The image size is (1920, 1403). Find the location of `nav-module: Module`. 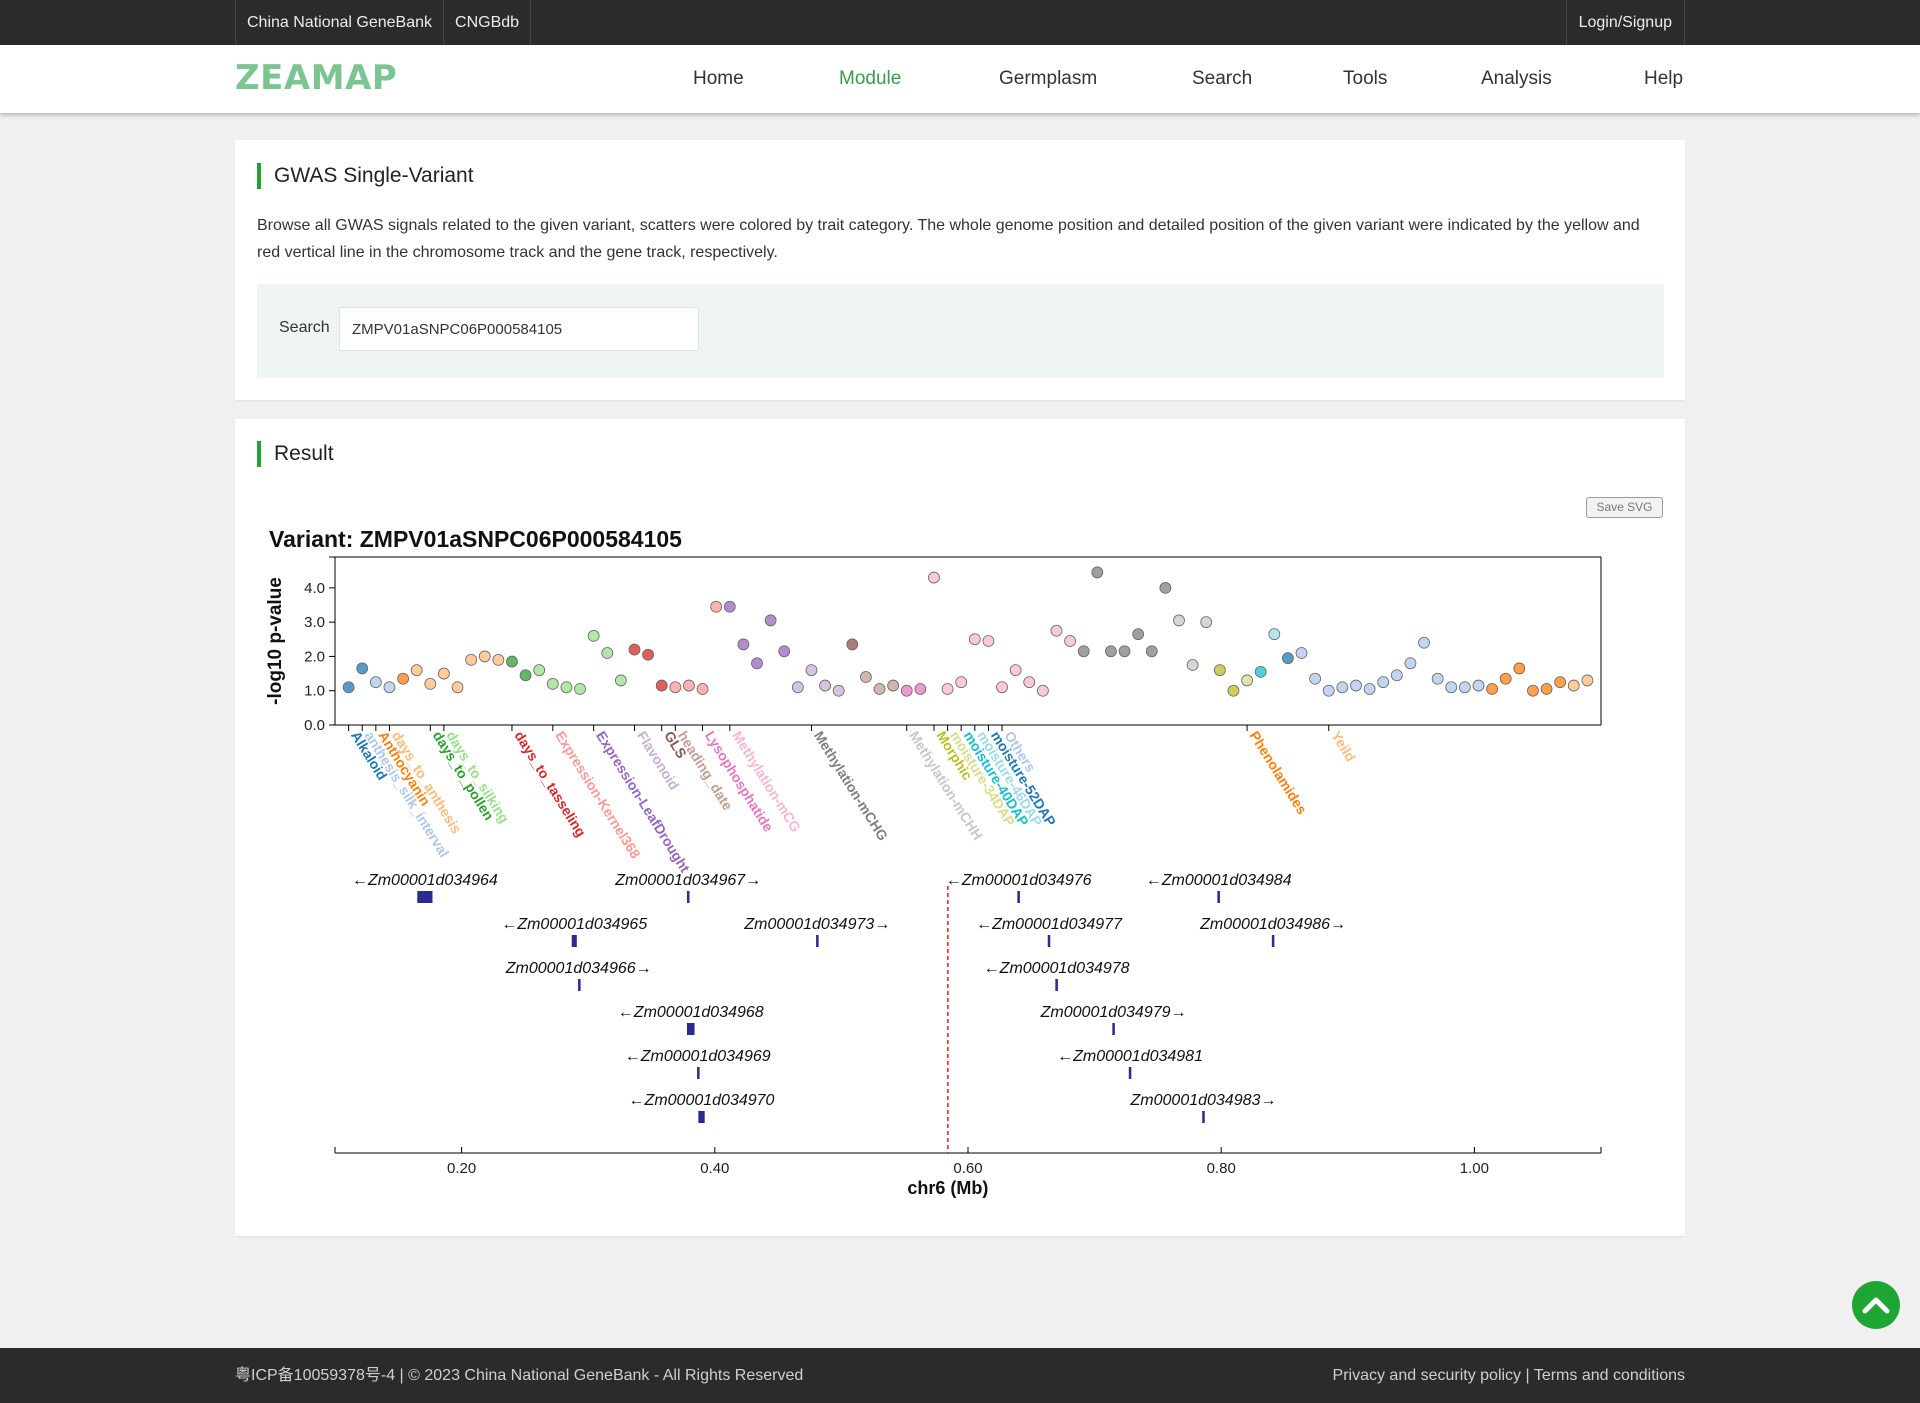

nav-module: Module is located at coordinates (870, 79).